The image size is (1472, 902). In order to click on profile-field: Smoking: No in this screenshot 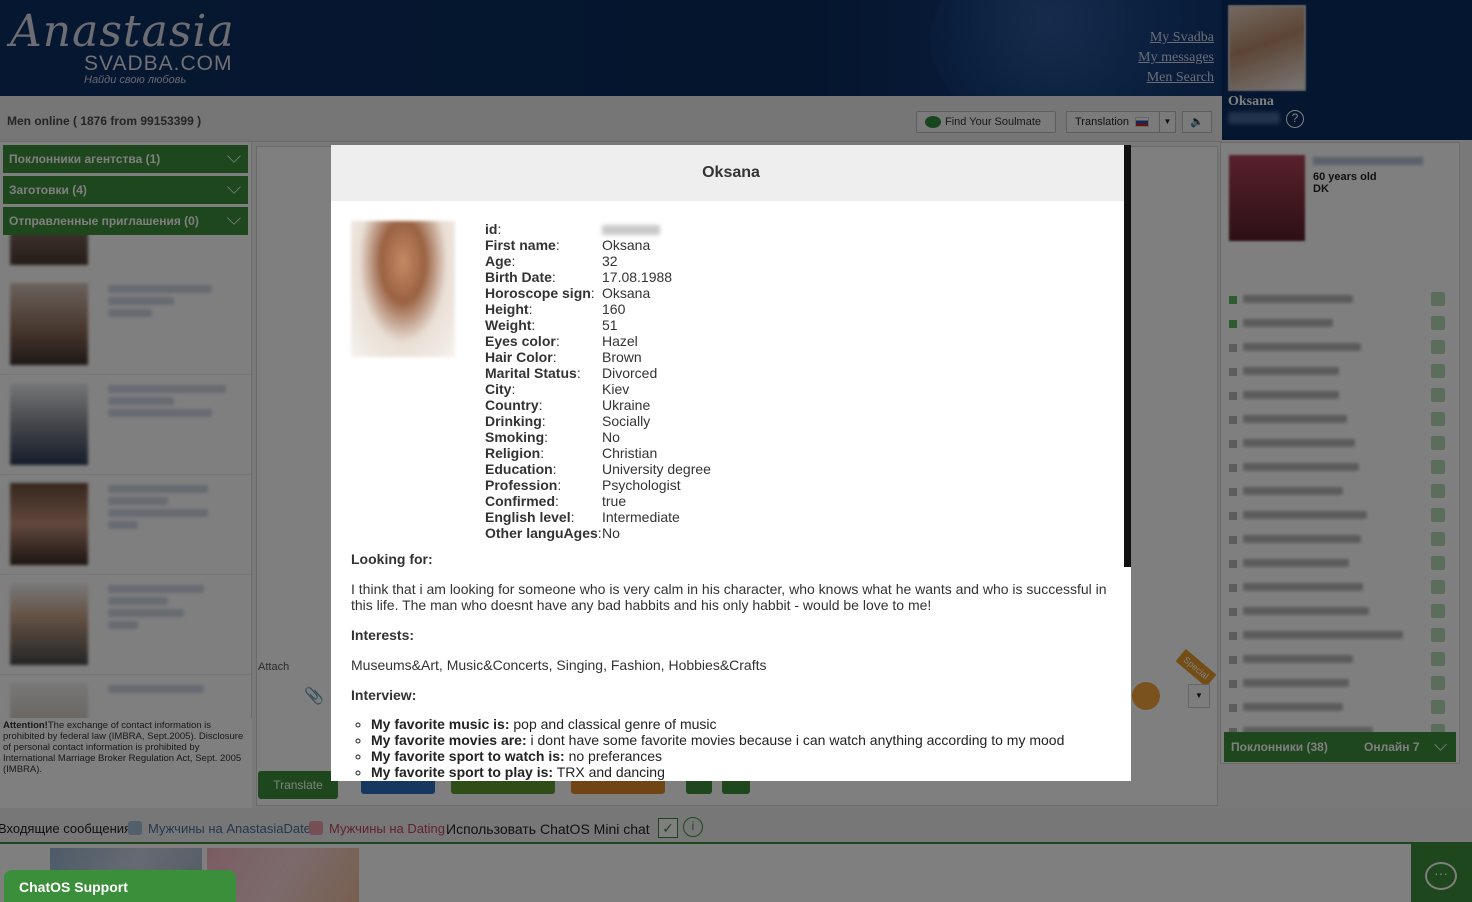, I will do `click(598, 437)`.